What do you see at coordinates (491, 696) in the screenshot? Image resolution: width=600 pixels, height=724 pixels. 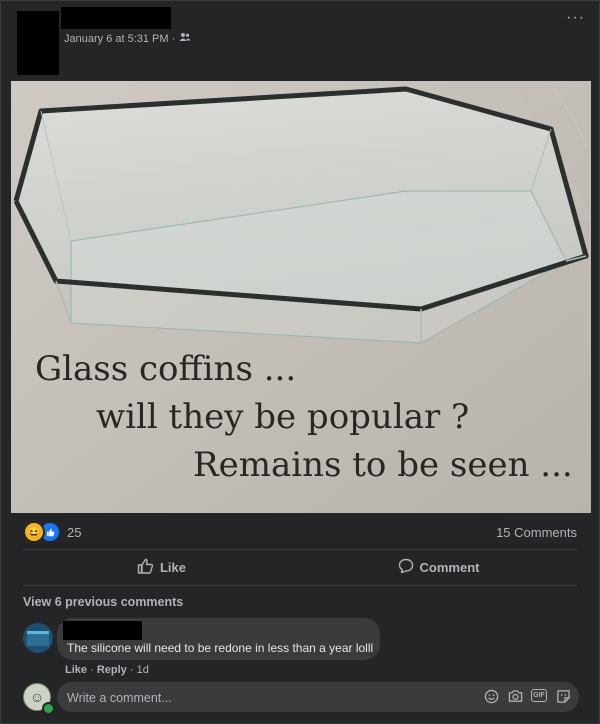 I see `emoji-icon` at bounding box center [491, 696].